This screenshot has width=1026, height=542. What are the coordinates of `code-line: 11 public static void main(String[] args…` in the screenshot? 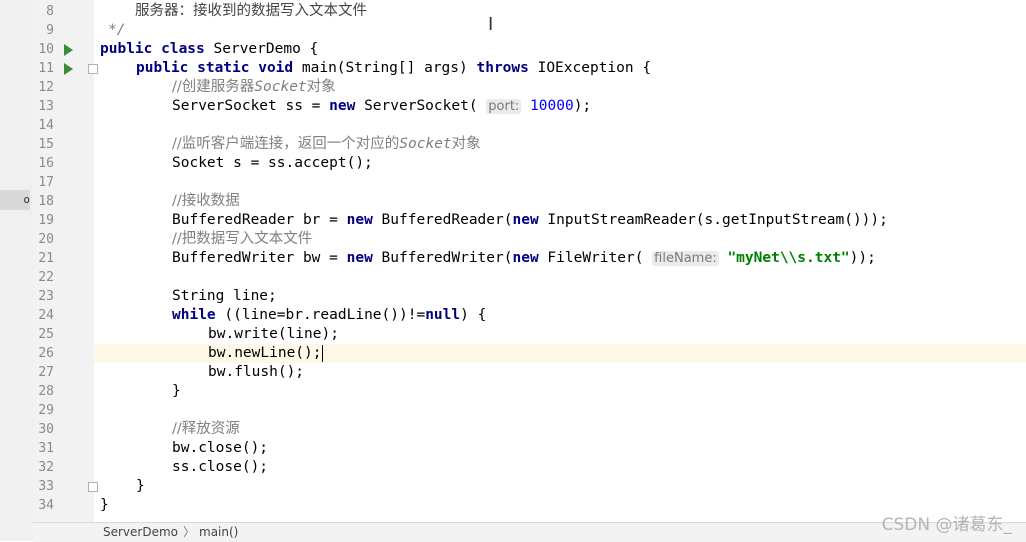 It's located at (532, 68).